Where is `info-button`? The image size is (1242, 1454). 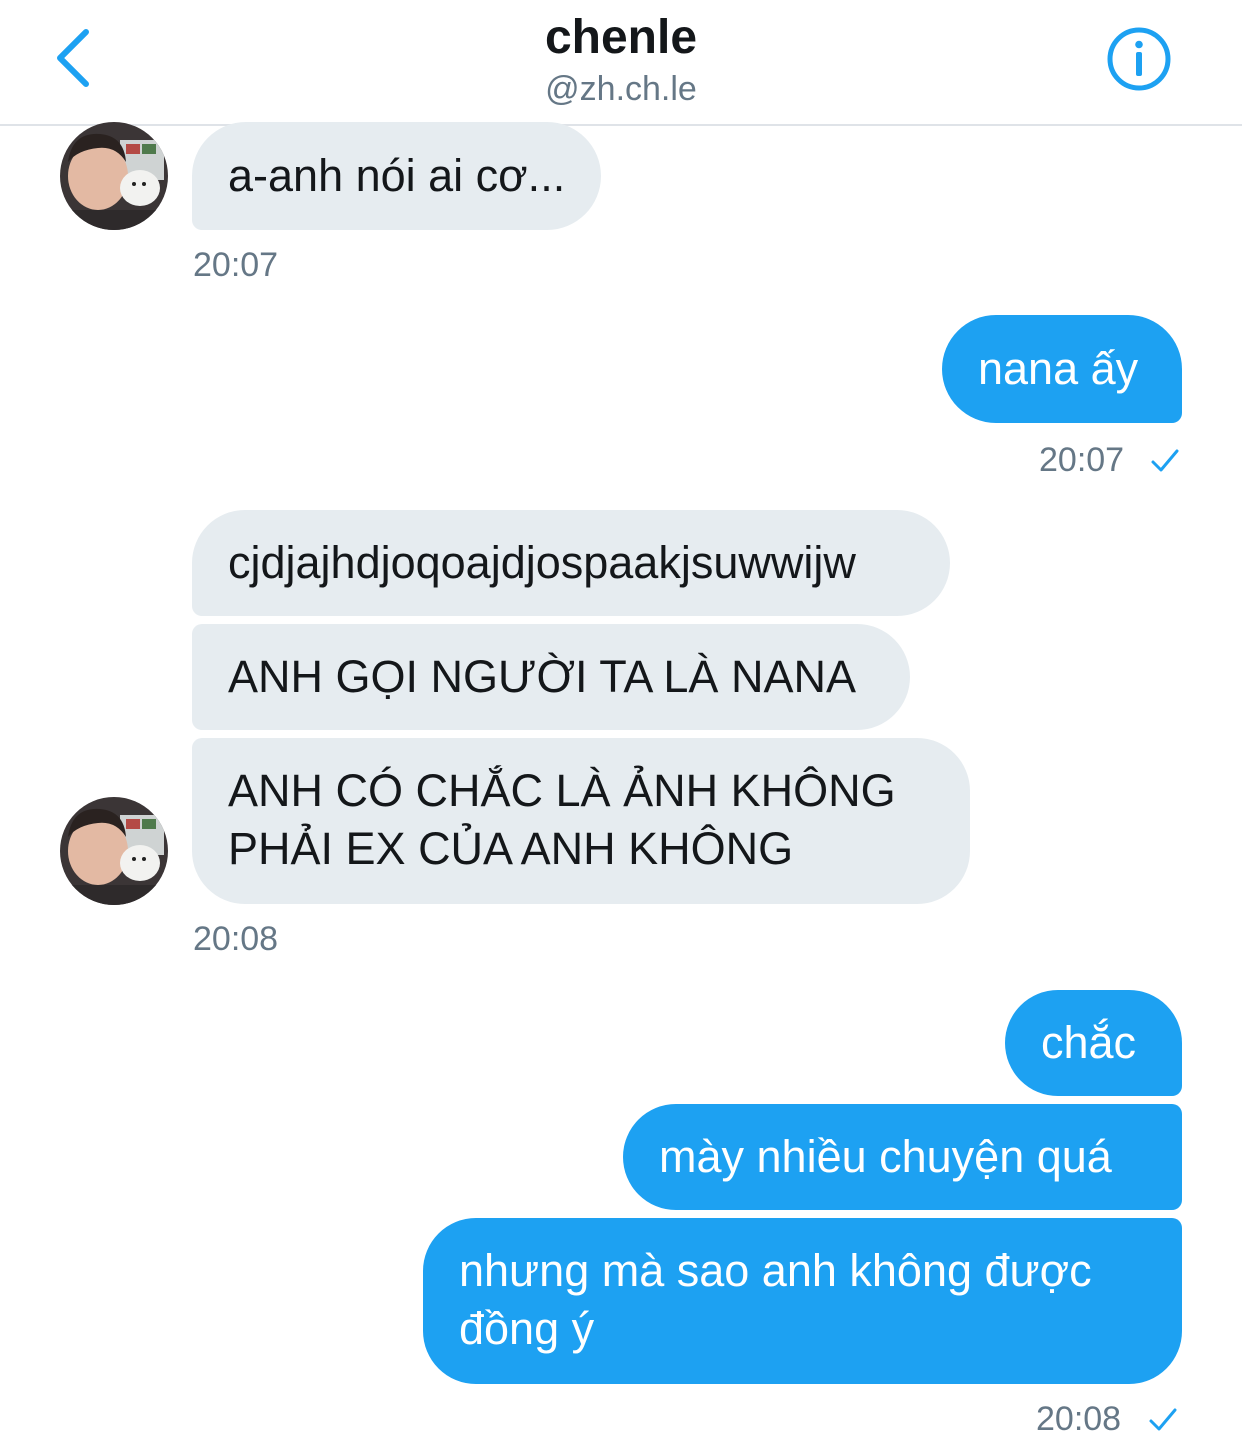 info-button is located at coordinates (1139, 59).